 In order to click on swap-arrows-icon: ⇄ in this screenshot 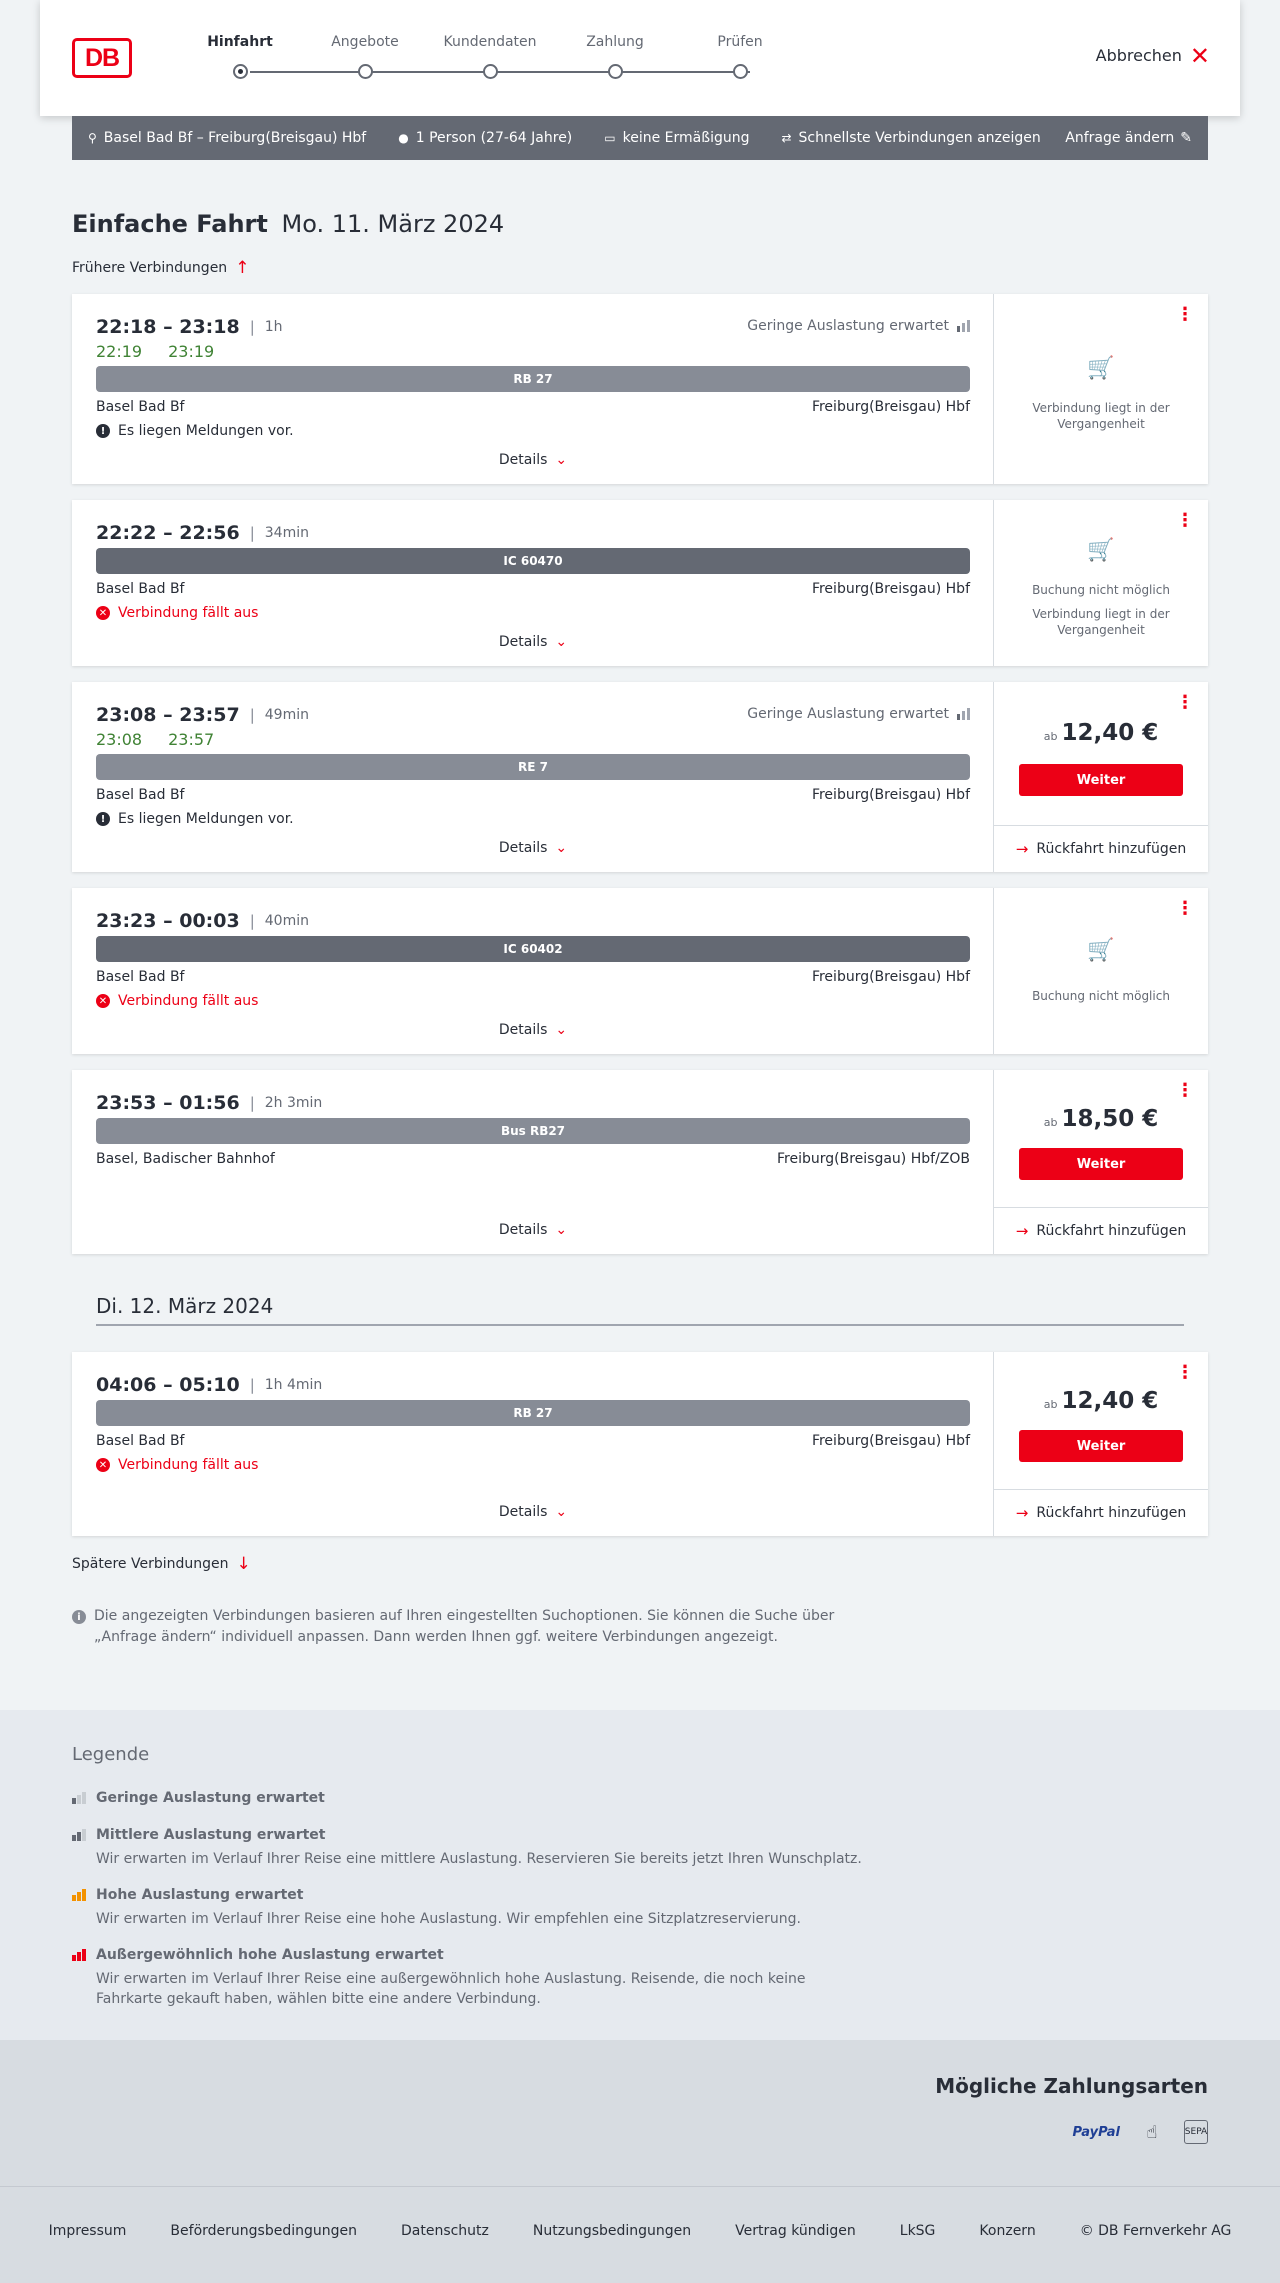, I will do `click(786, 138)`.